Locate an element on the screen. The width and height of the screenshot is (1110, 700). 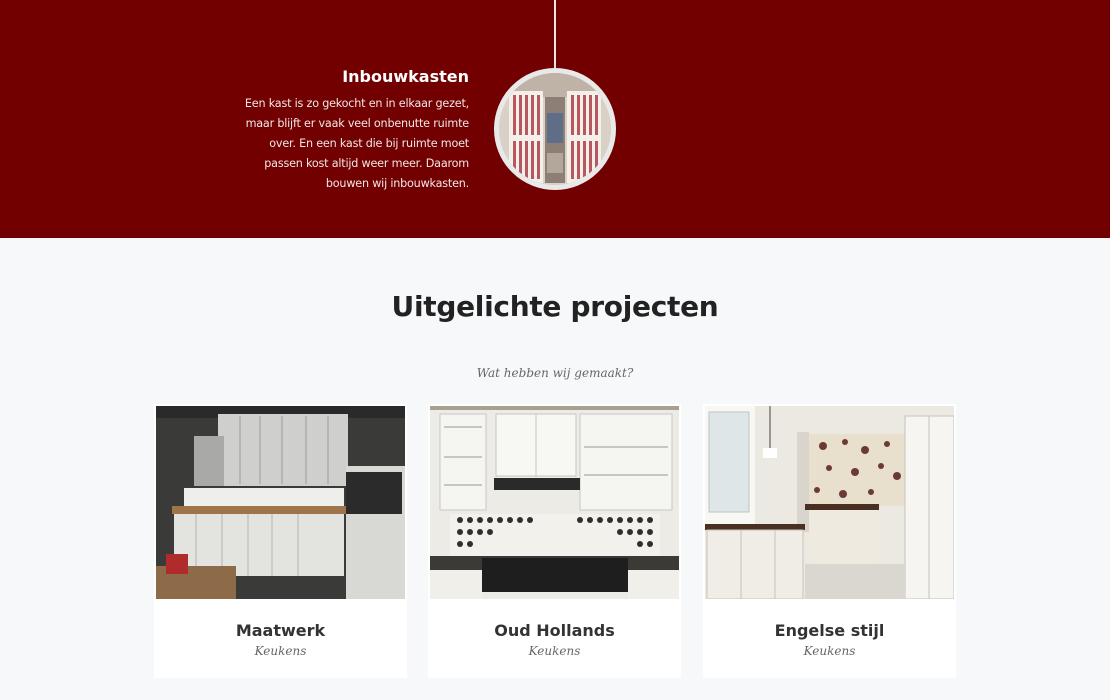
project-card-maatwerk: Maatwerk Keukens is located at coordinates (280, 541).